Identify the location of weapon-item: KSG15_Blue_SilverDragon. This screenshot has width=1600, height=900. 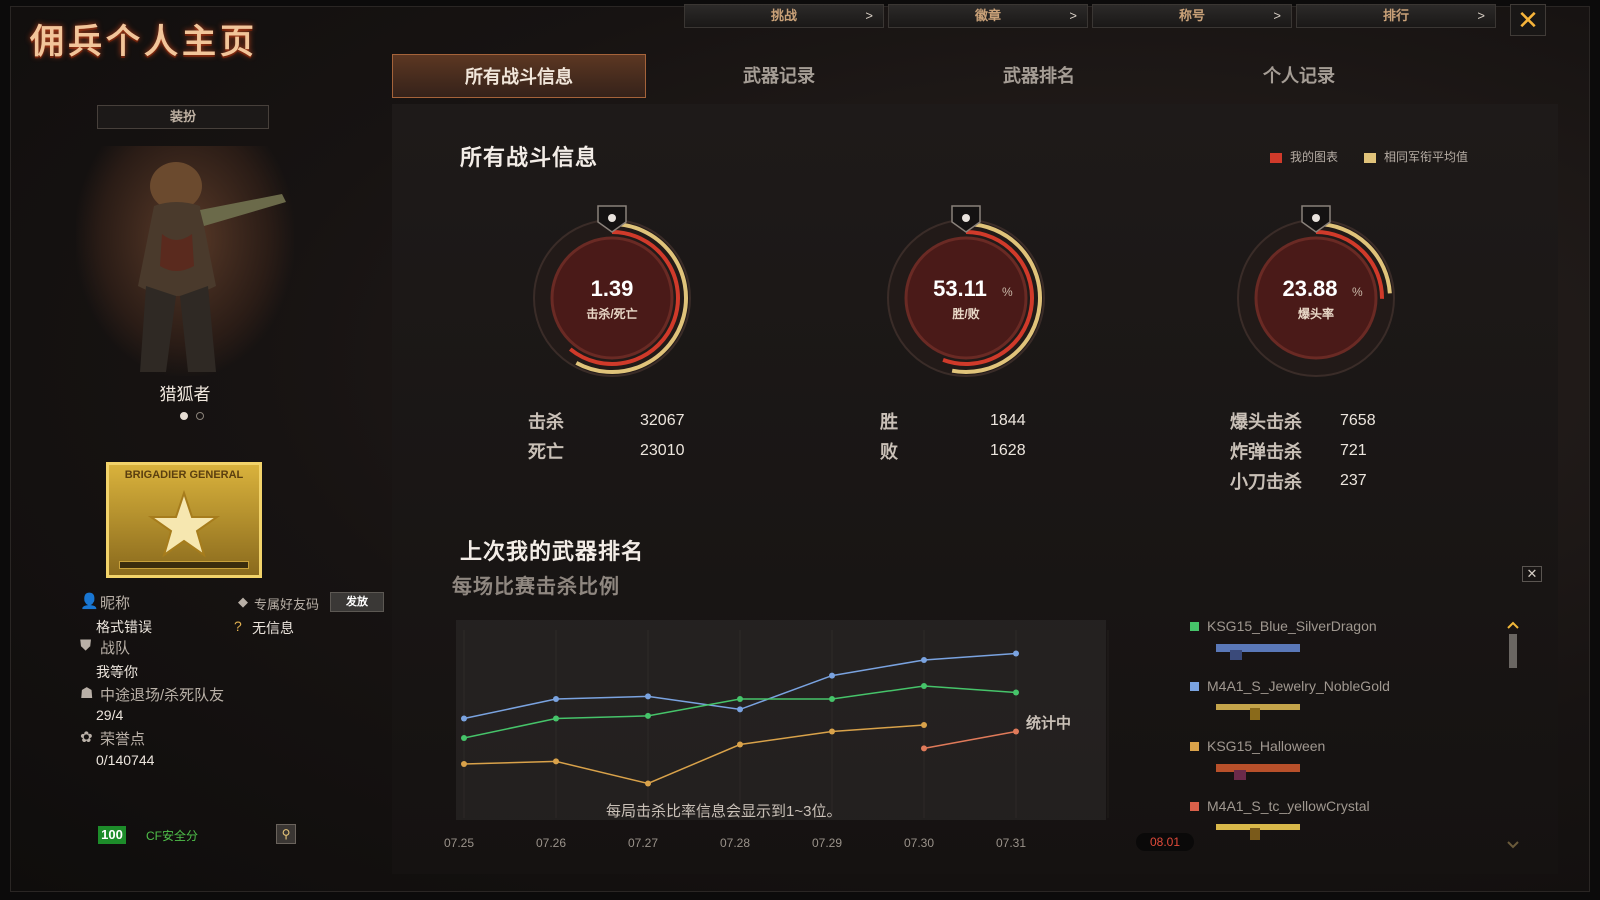
(1283, 626).